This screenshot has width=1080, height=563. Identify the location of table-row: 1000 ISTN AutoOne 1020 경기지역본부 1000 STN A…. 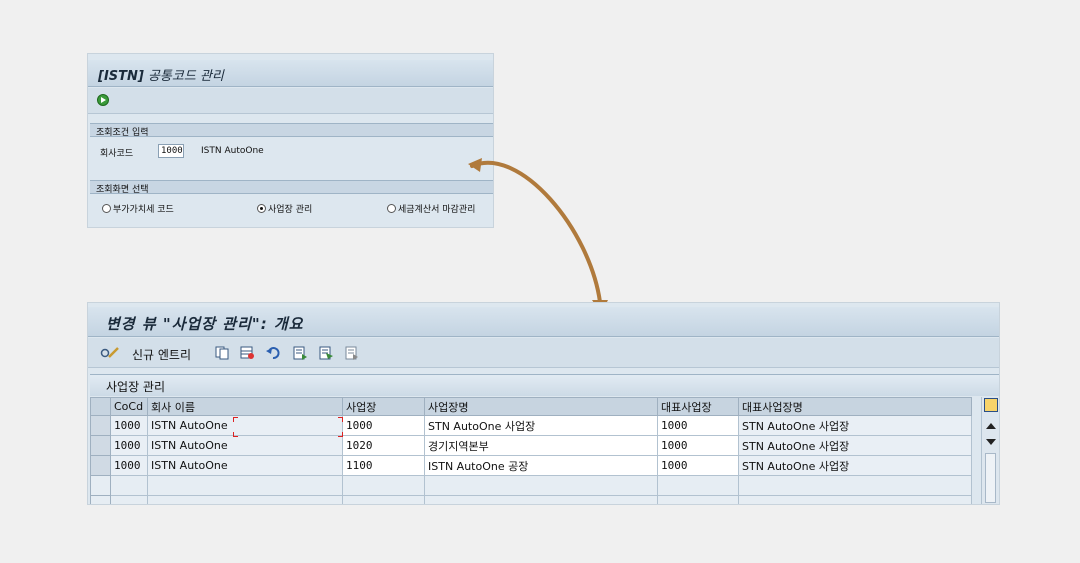
(531, 445).